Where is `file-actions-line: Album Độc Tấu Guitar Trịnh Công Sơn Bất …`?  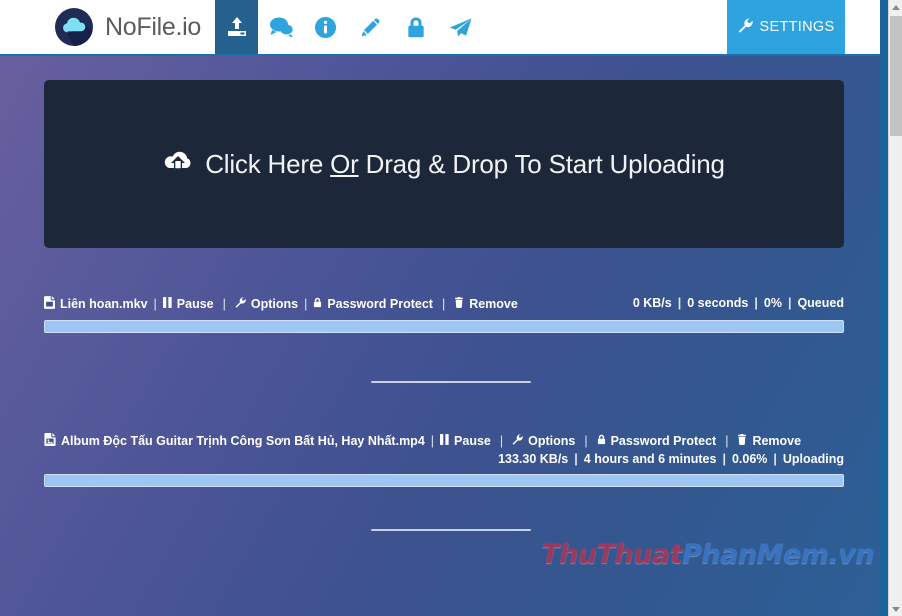 file-actions-line: Album Độc Tấu Guitar Trịnh Công Sơn Bất … is located at coordinates (444, 441).